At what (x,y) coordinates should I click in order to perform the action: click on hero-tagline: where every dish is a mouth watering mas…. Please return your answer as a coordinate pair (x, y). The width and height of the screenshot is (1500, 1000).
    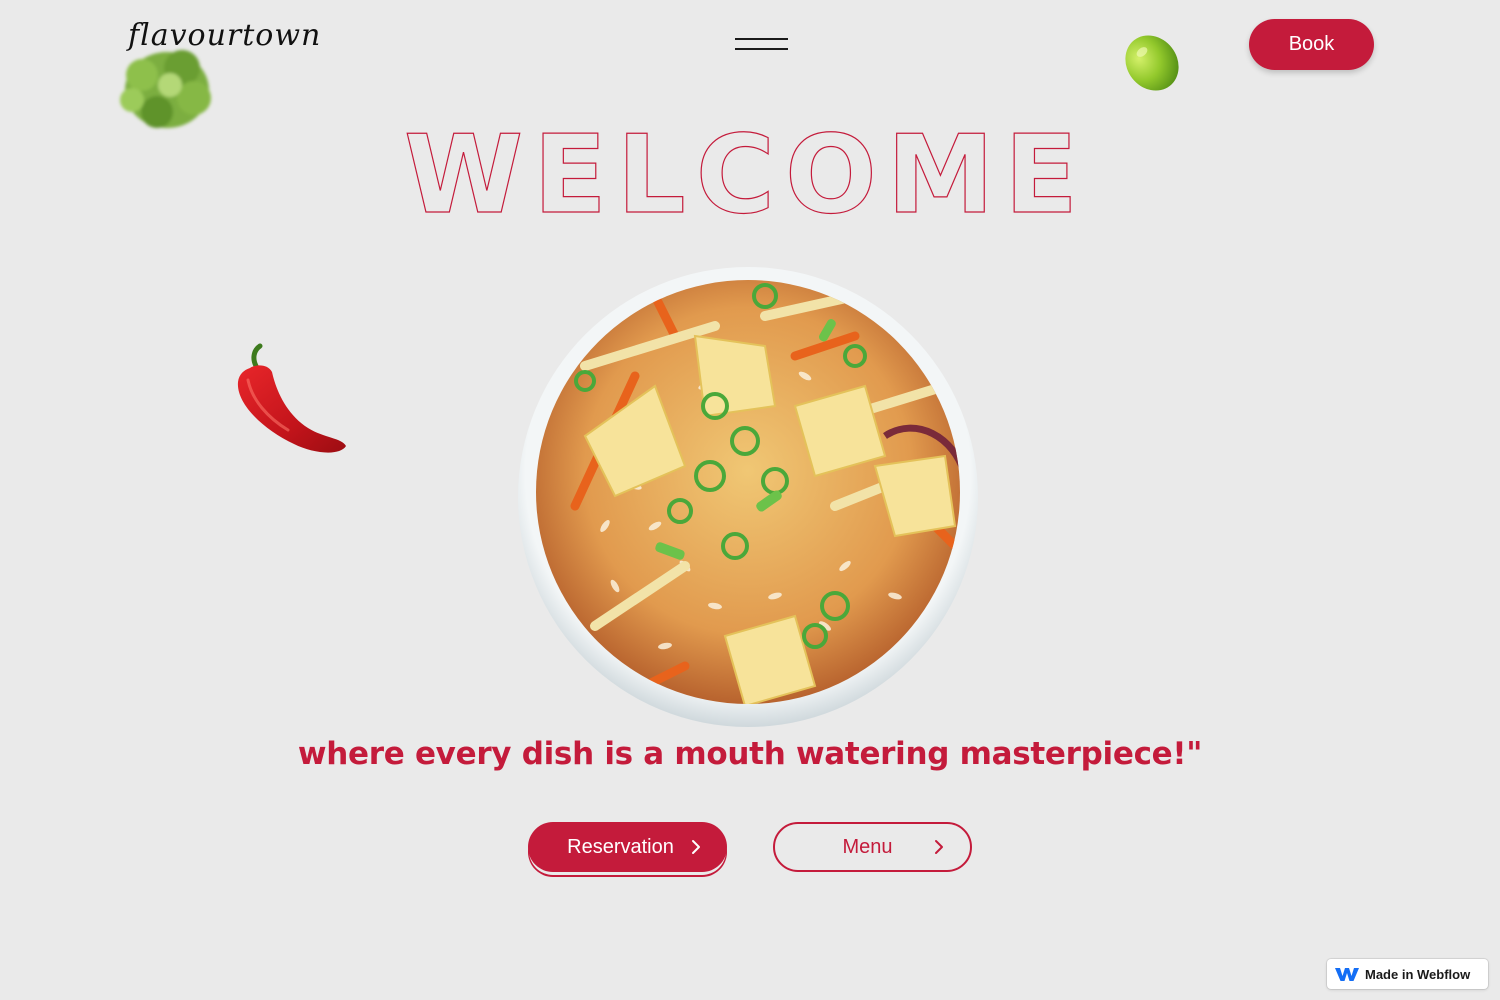
    Looking at the image, I should click on (750, 754).